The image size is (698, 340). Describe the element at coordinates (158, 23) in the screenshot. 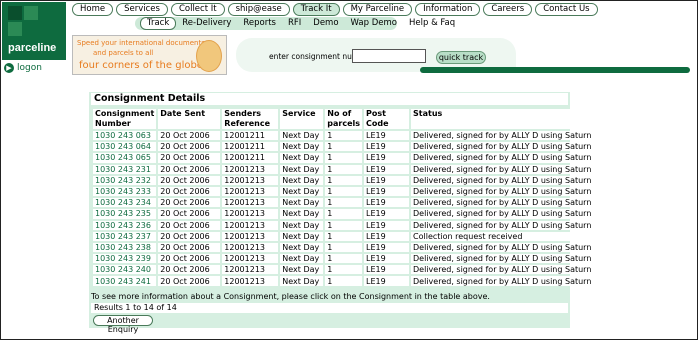

I see `subnav-track-link: Track` at that location.